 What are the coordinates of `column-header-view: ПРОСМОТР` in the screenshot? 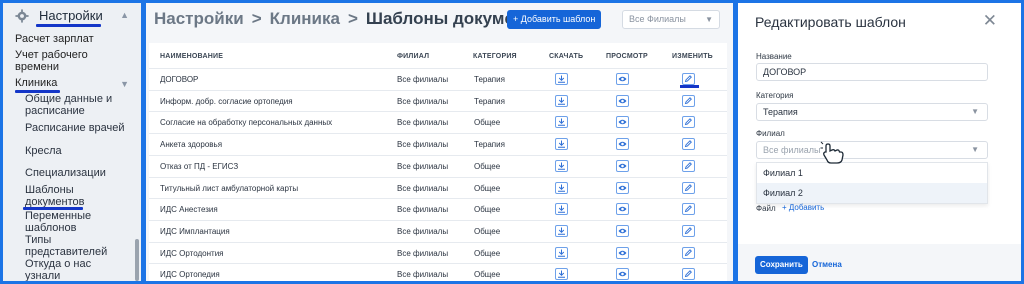 It's located at (627, 56).